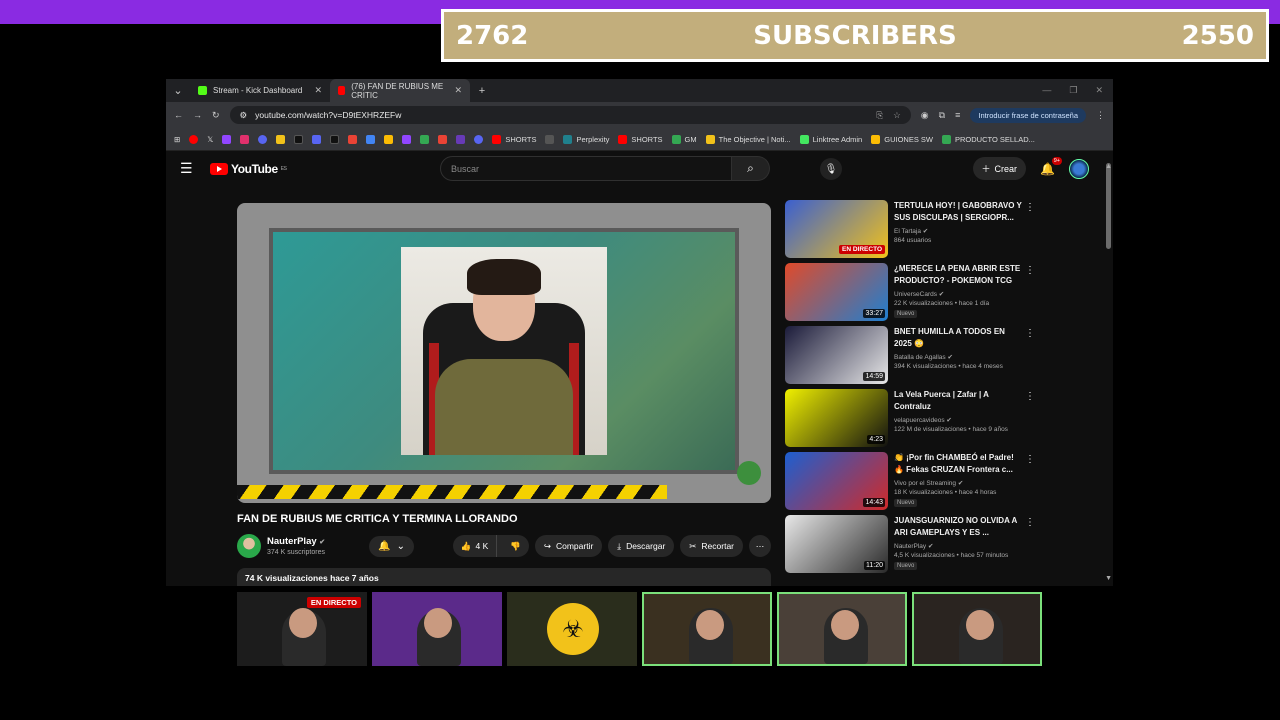 This screenshot has height=720, width=1280. What do you see at coordinates (958, 338) in the screenshot?
I see `recommendation-title: BNET HUMILLA A TODOS EN 2025 😳` at bounding box center [958, 338].